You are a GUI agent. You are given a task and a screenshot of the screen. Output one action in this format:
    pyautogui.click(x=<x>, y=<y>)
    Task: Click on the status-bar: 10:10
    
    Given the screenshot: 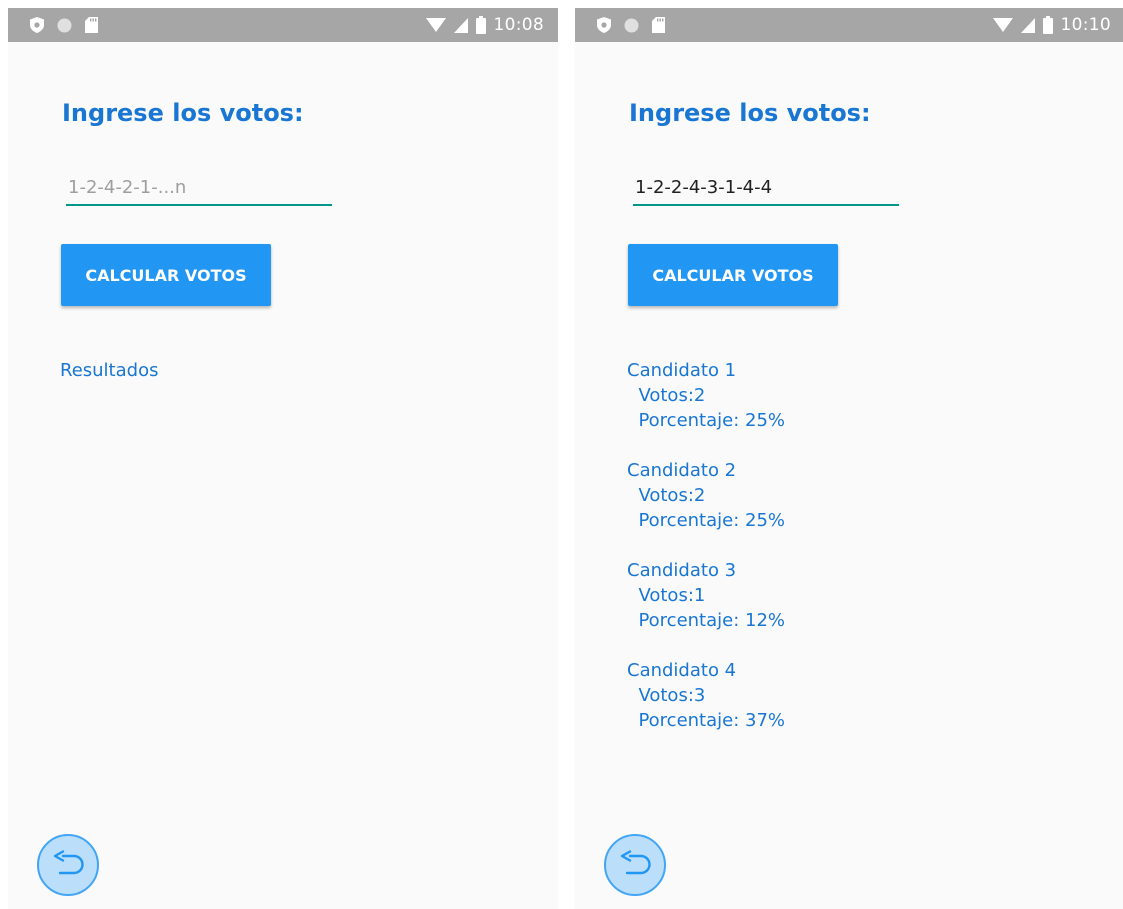 What is the action you would take?
    pyautogui.click(x=849, y=25)
    